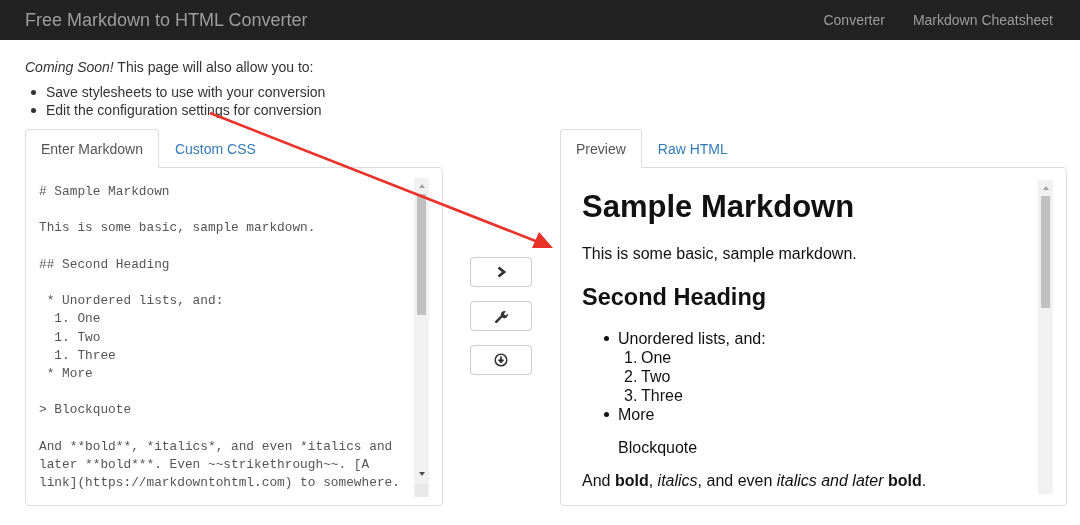 This screenshot has height=525, width=1080. Describe the element at coordinates (631, 357) in the screenshot. I see `list-number: 1.` at that location.